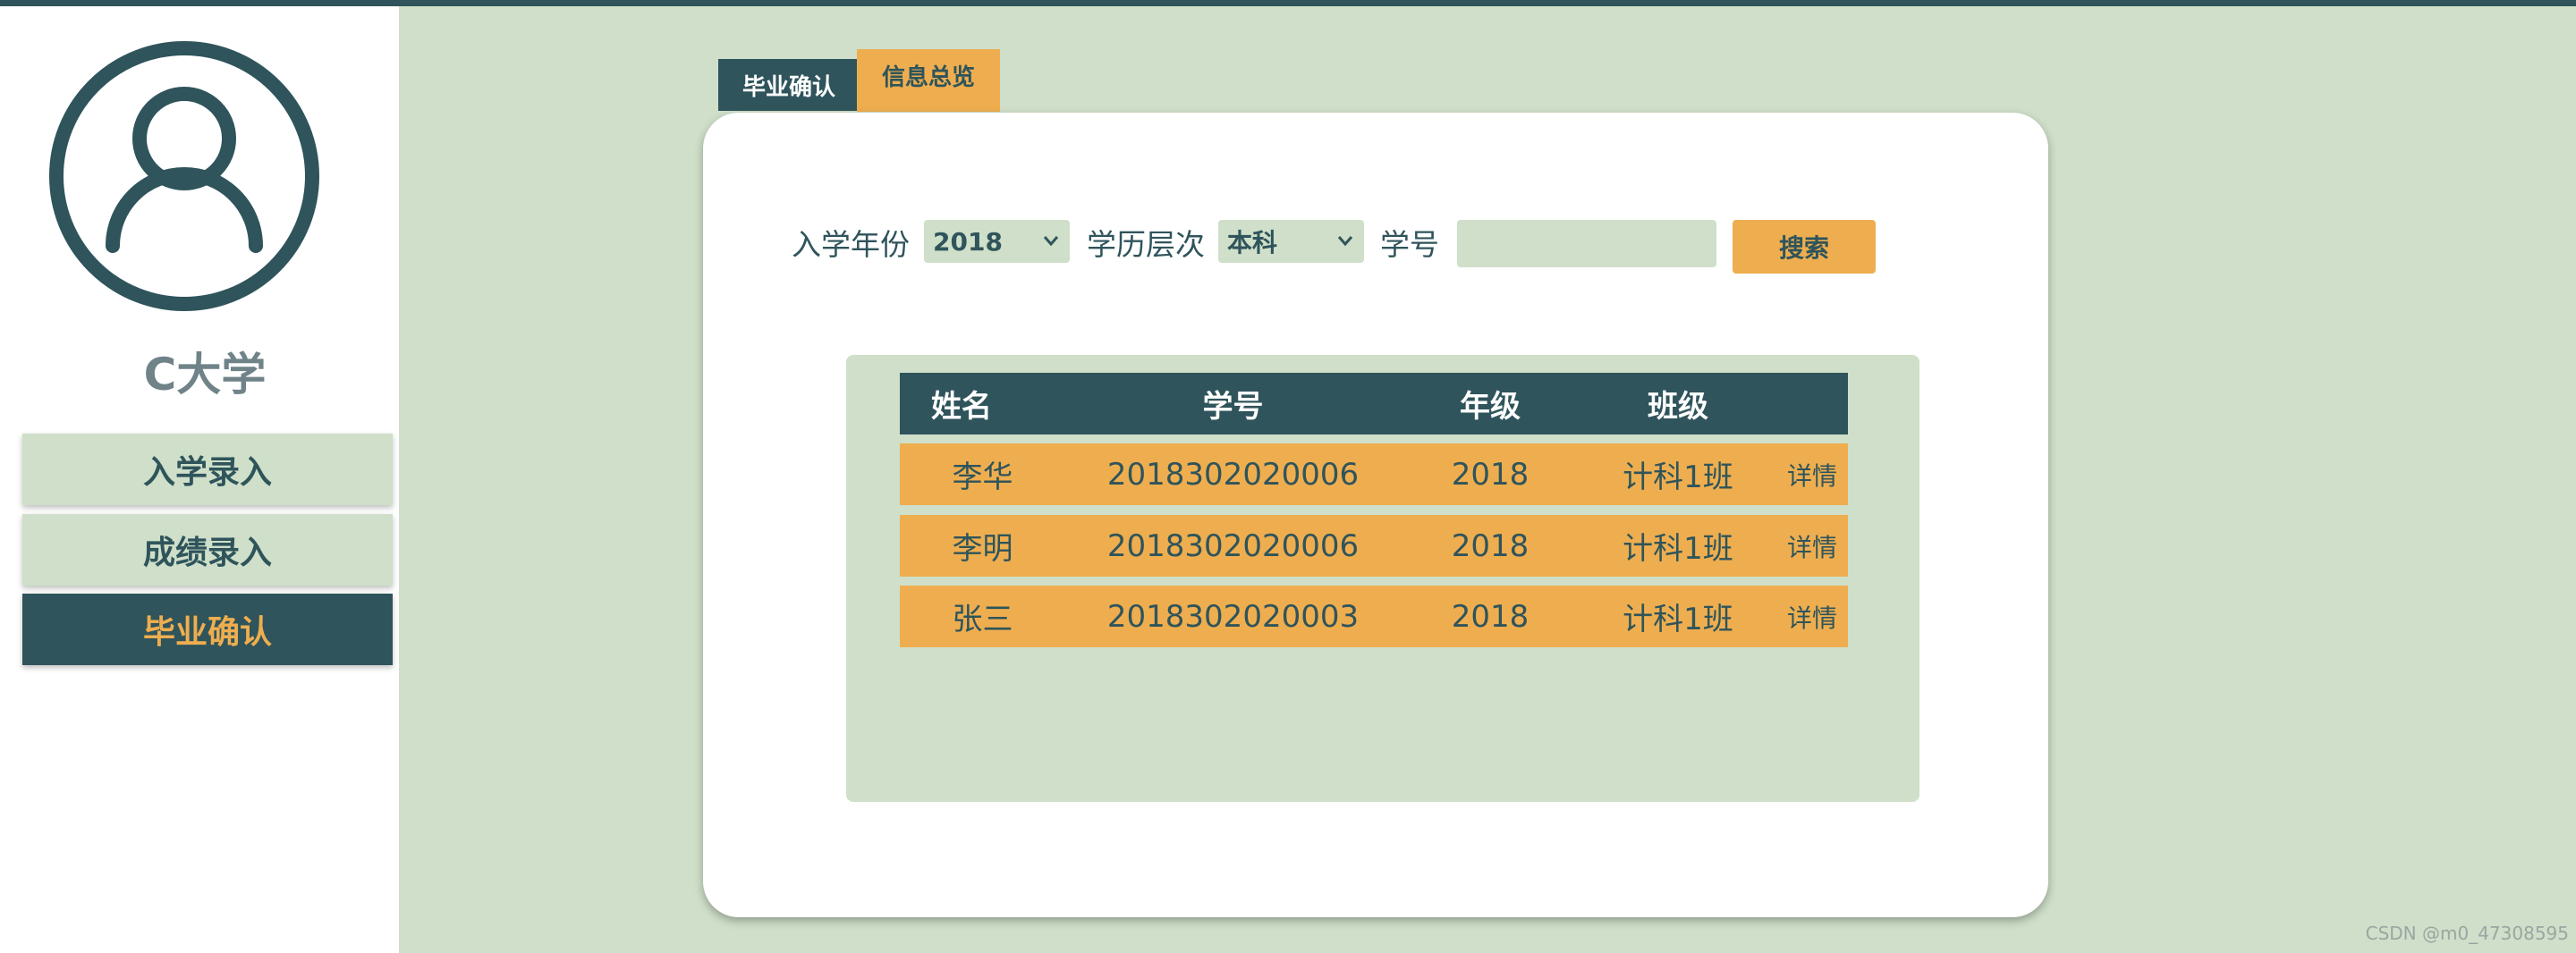 The height and width of the screenshot is (953, 2576). Describe the element at coordinates (968, 242) in the screenshot. I see `year-select-value: 2018` at that location.